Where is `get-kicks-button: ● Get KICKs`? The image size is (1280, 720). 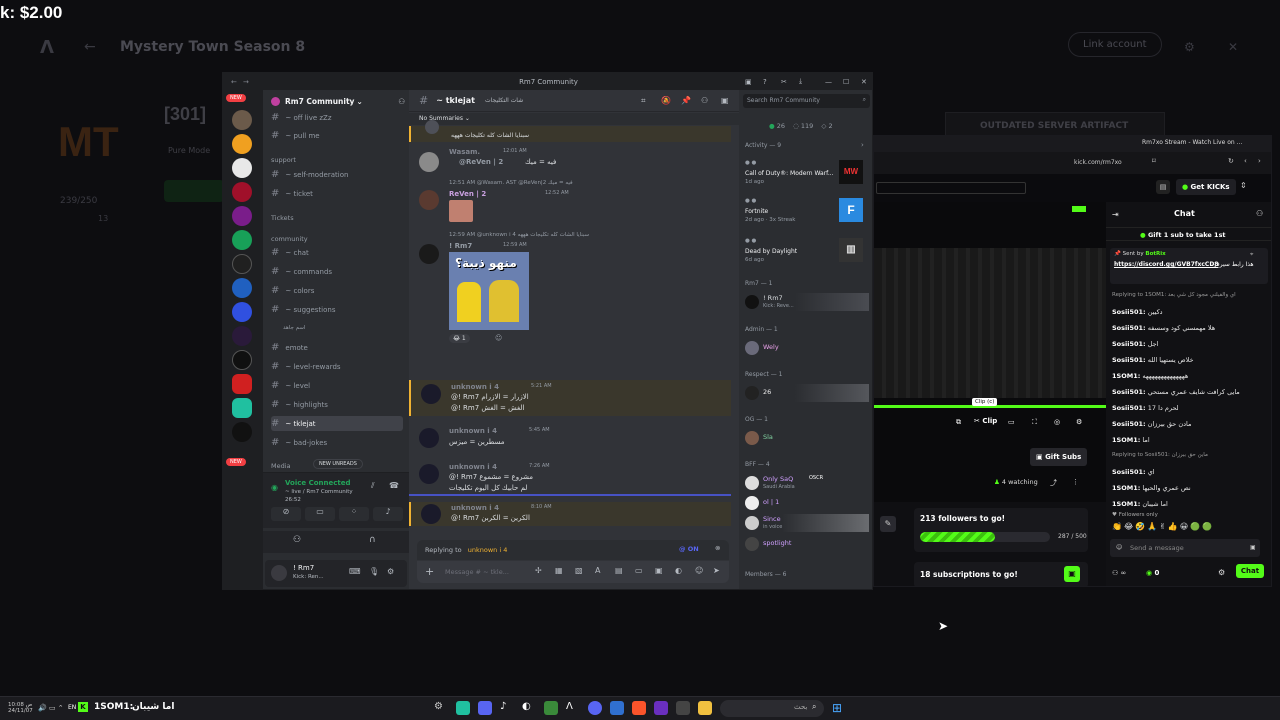
get-kicks-button: ● Get KICKs is located at coordinates (1206, 187).